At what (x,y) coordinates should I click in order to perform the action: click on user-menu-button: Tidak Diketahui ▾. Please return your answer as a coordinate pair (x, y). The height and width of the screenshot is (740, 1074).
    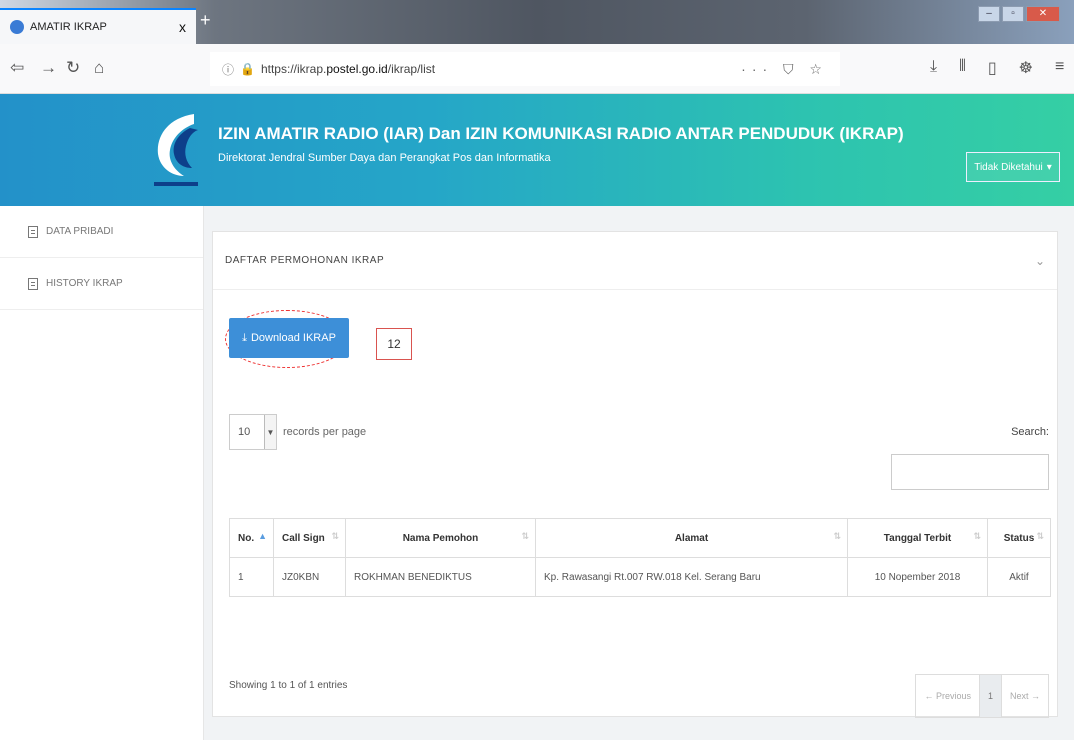
    Looking at the image, I should click on (1013, 167).